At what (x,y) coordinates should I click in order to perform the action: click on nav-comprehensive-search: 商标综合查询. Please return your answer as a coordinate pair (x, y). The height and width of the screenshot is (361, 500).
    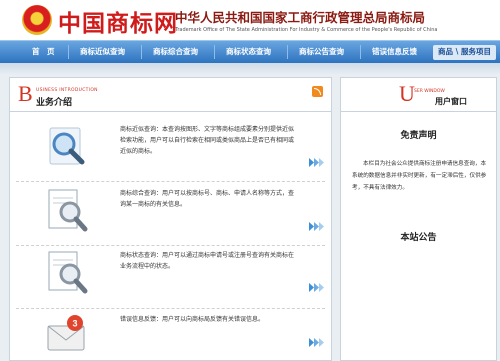
    Looking at the image, I should click on (175, 51).